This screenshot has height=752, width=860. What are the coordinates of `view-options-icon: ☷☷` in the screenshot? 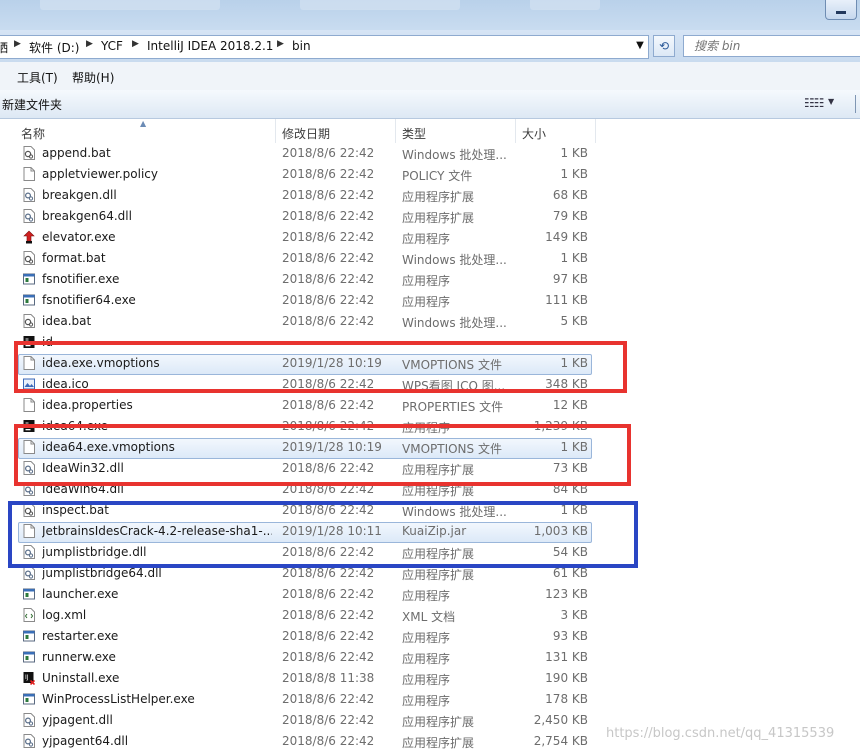 It's located at (814, 103).